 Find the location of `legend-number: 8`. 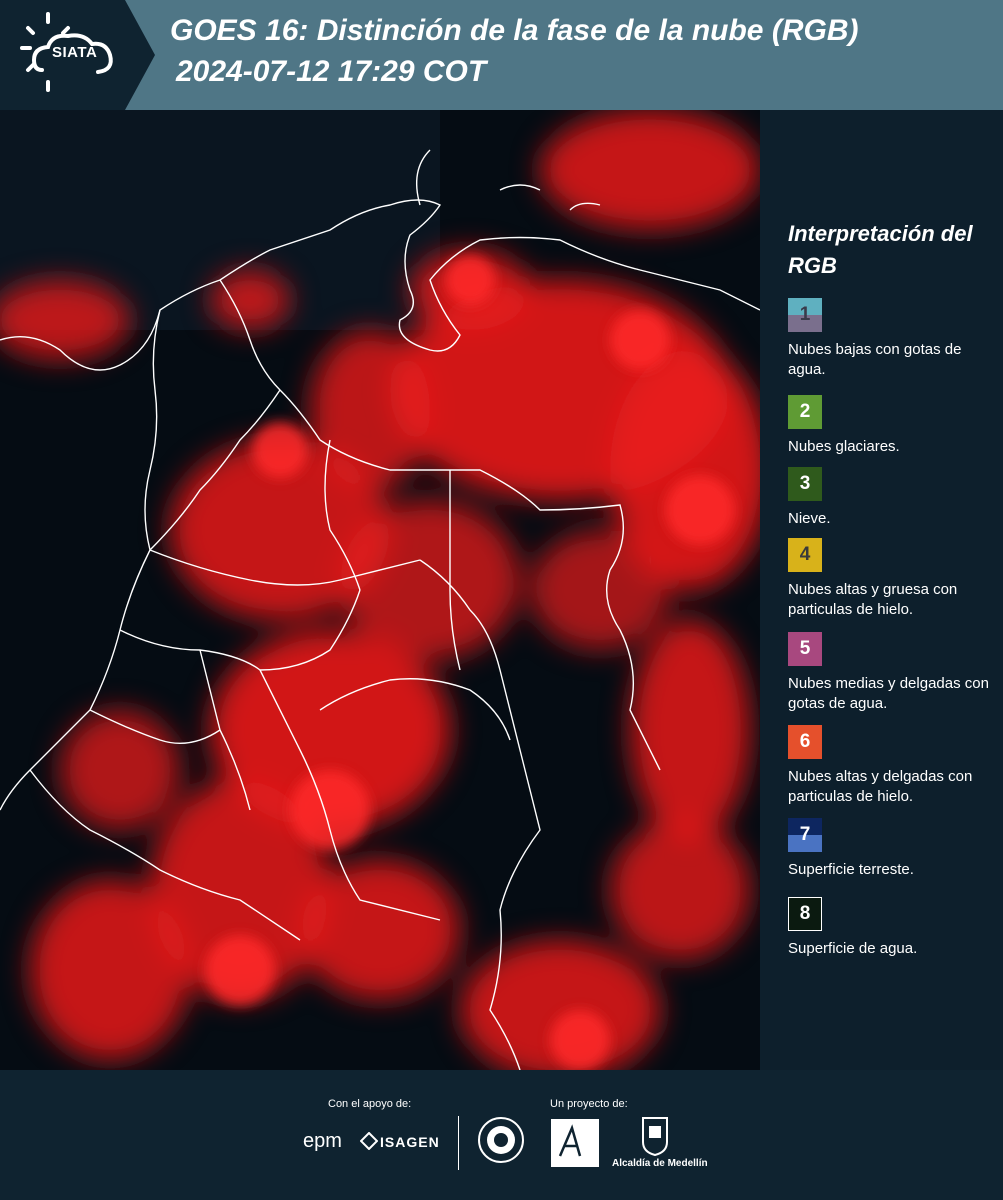

legend-number: 8 is located at coordinates (805, 913).